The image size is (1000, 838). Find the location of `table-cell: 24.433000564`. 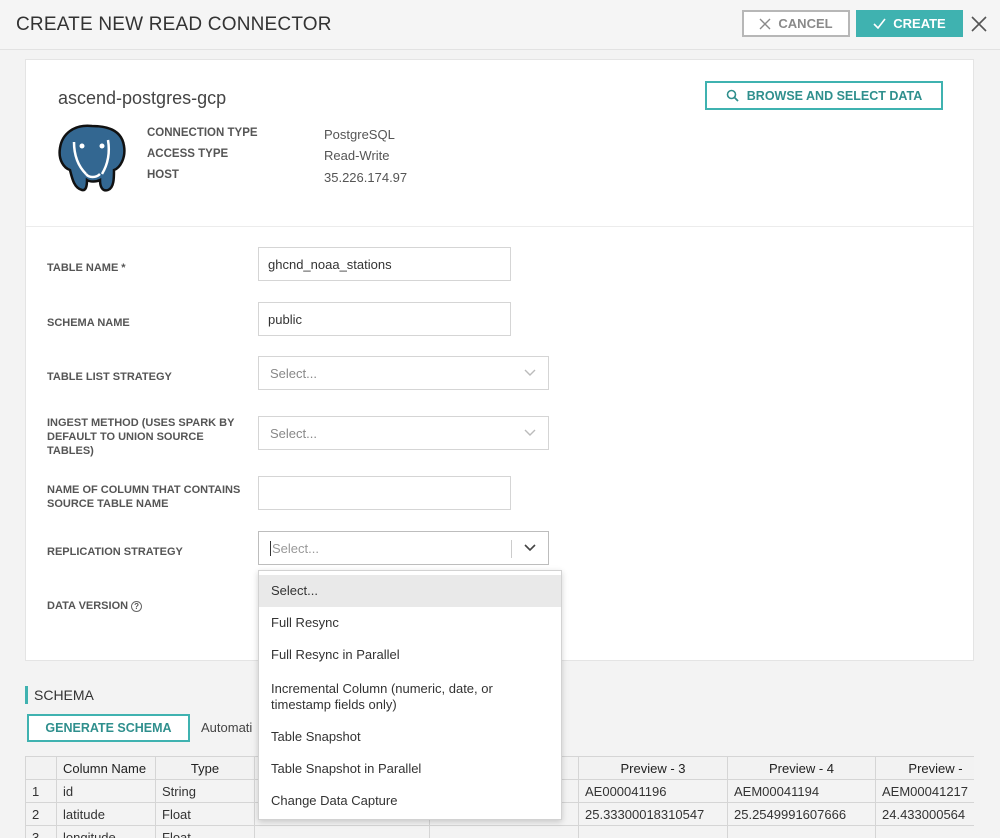

table-cell: 24.433000564 is located at coordinates (924, 814).